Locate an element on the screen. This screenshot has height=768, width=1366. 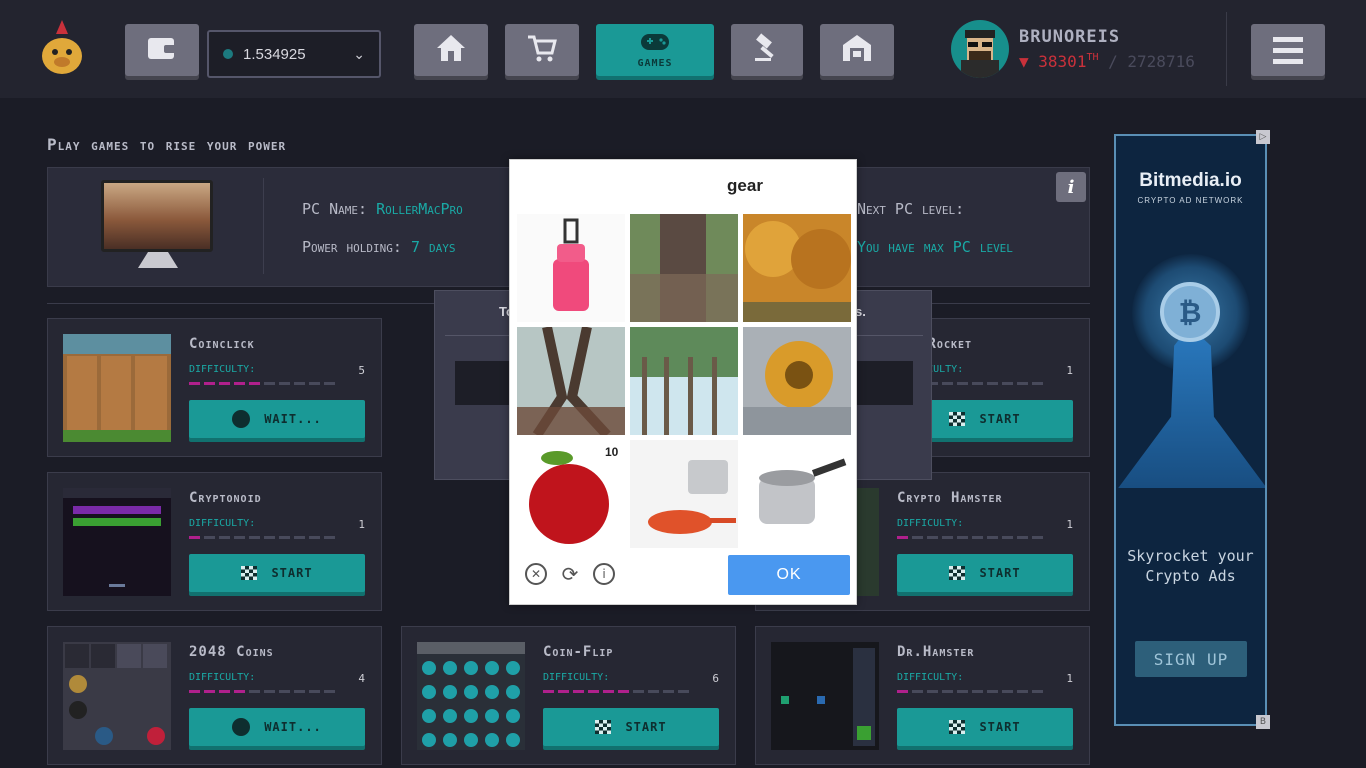
warehouse-icon is located at coordinates (857, 50).